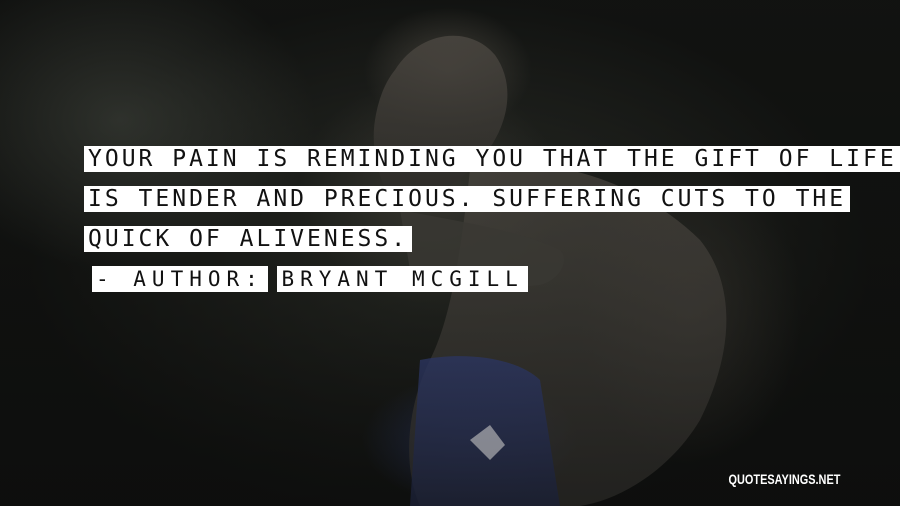 The height and width of the screenshot is (506, 900). Describe the element at coordinates (248, 239) in the screenshot. I see `quote-line-3: quick of aliveness.` at that location.